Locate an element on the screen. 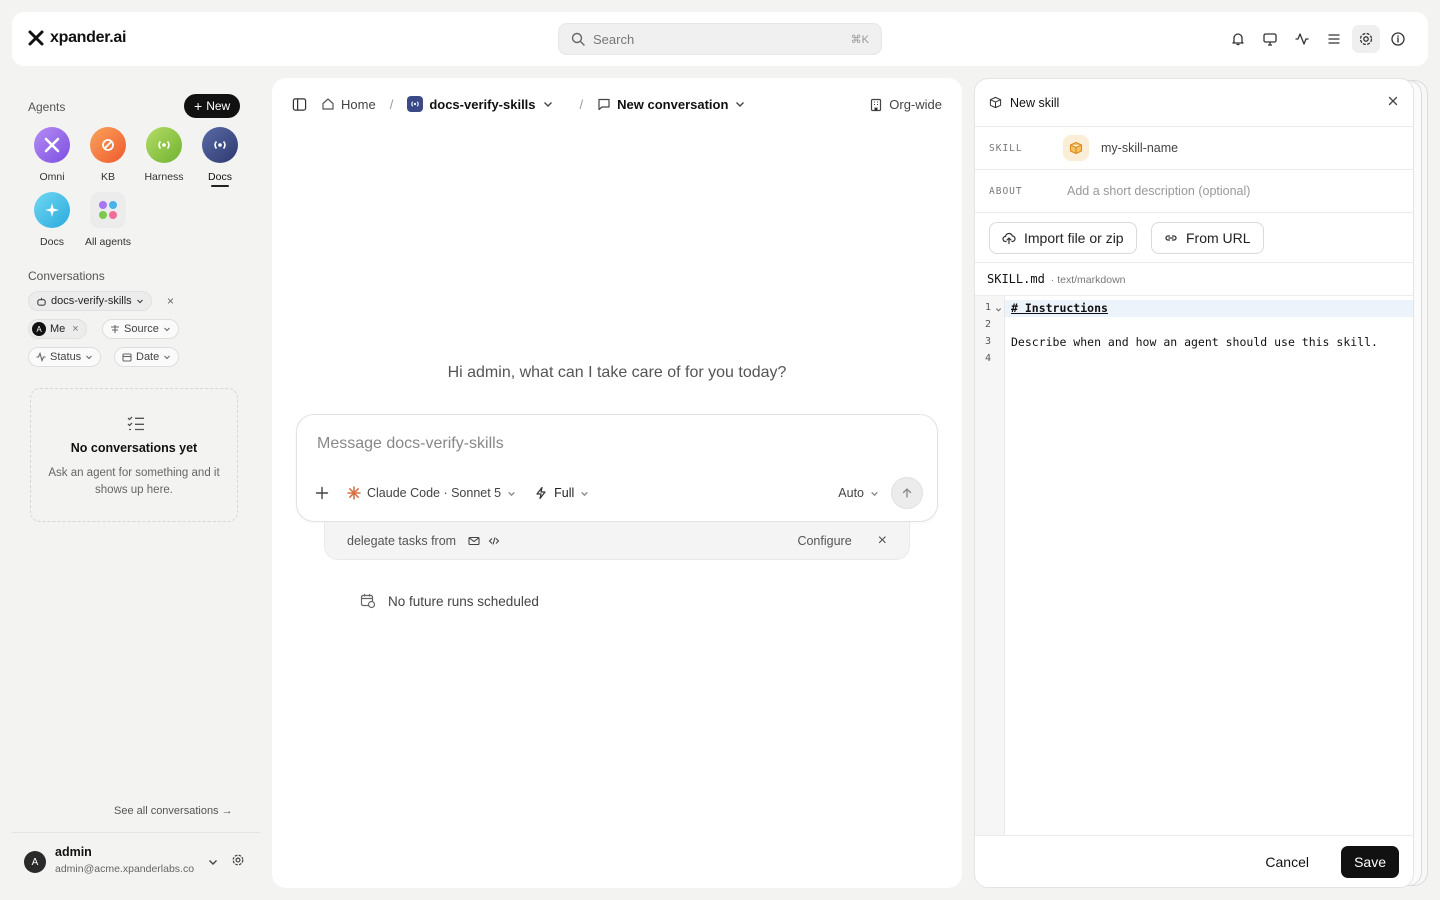 The image size is (1440, 900). new-agent-button: + New is located at coordinates (212, 106).